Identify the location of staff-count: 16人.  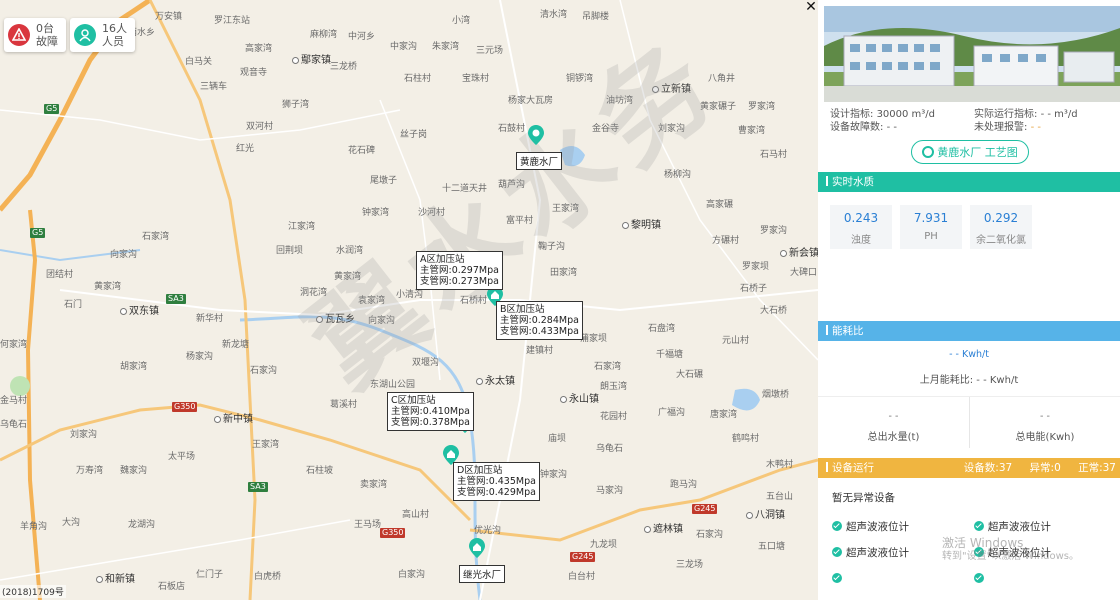
(114, 28).